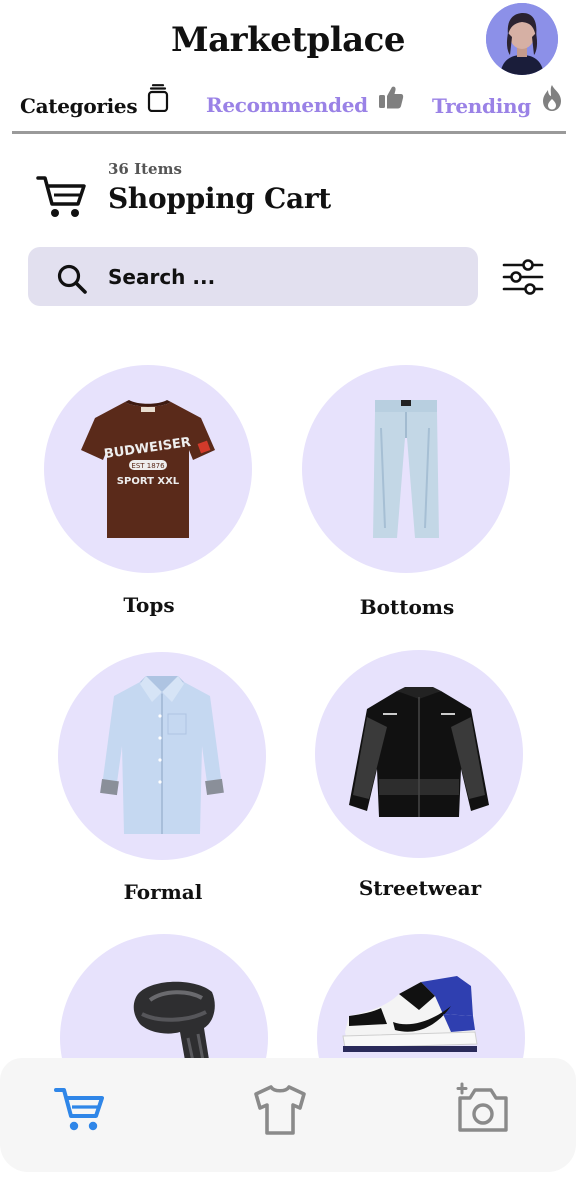 The width and height of the screenshot is (576, 1182). What do you see at coordinates (79, 1110) in the screenshot?
I see `cart-icon` at bounding box center [79, 1110].